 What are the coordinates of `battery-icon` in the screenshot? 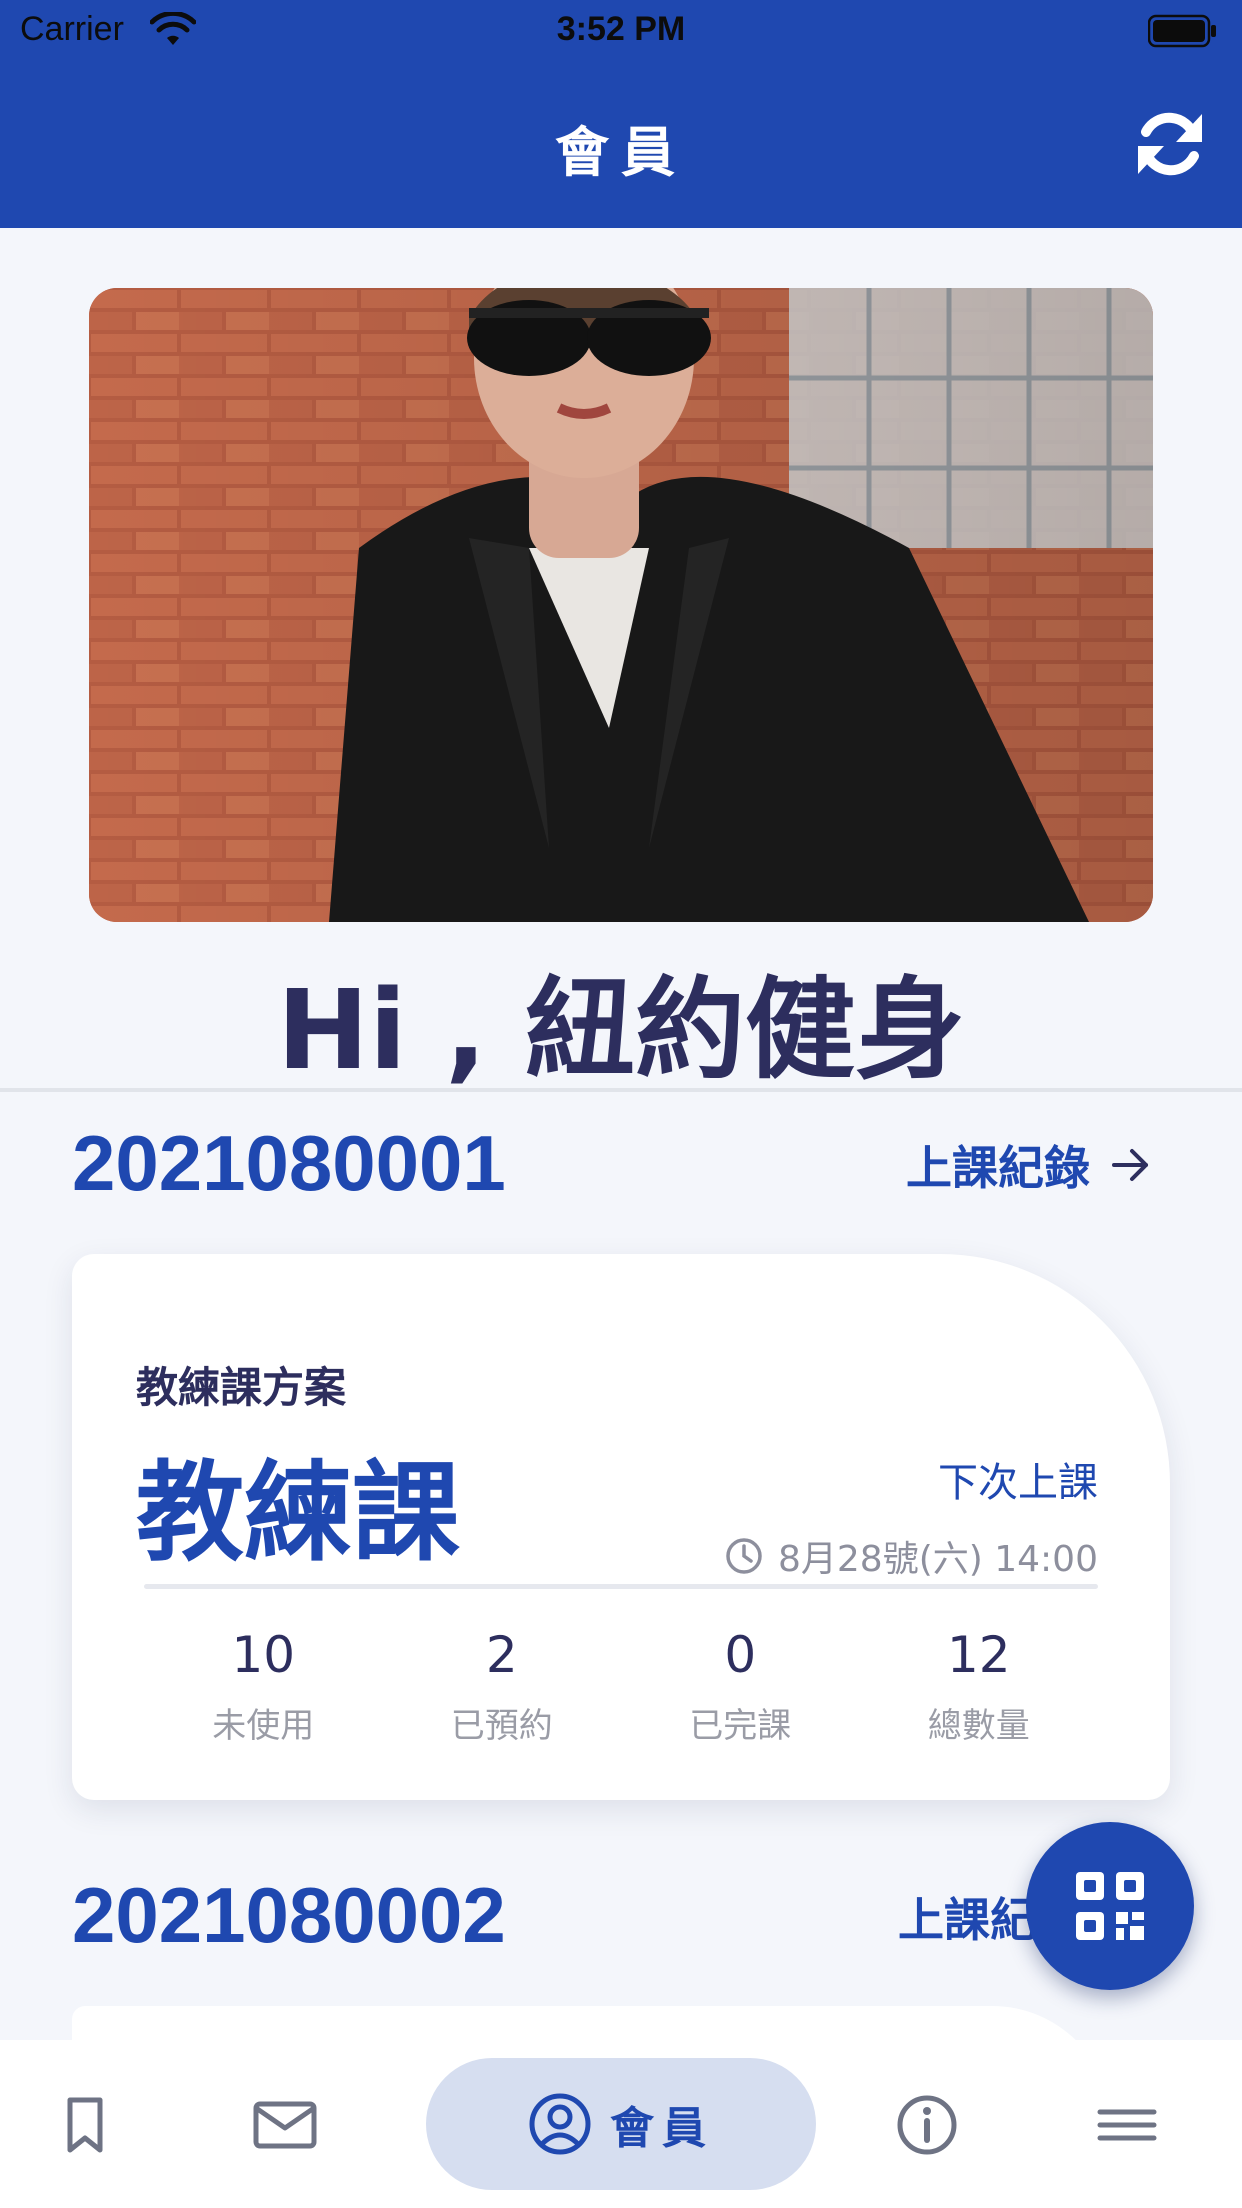 It's located at (1182, 31).